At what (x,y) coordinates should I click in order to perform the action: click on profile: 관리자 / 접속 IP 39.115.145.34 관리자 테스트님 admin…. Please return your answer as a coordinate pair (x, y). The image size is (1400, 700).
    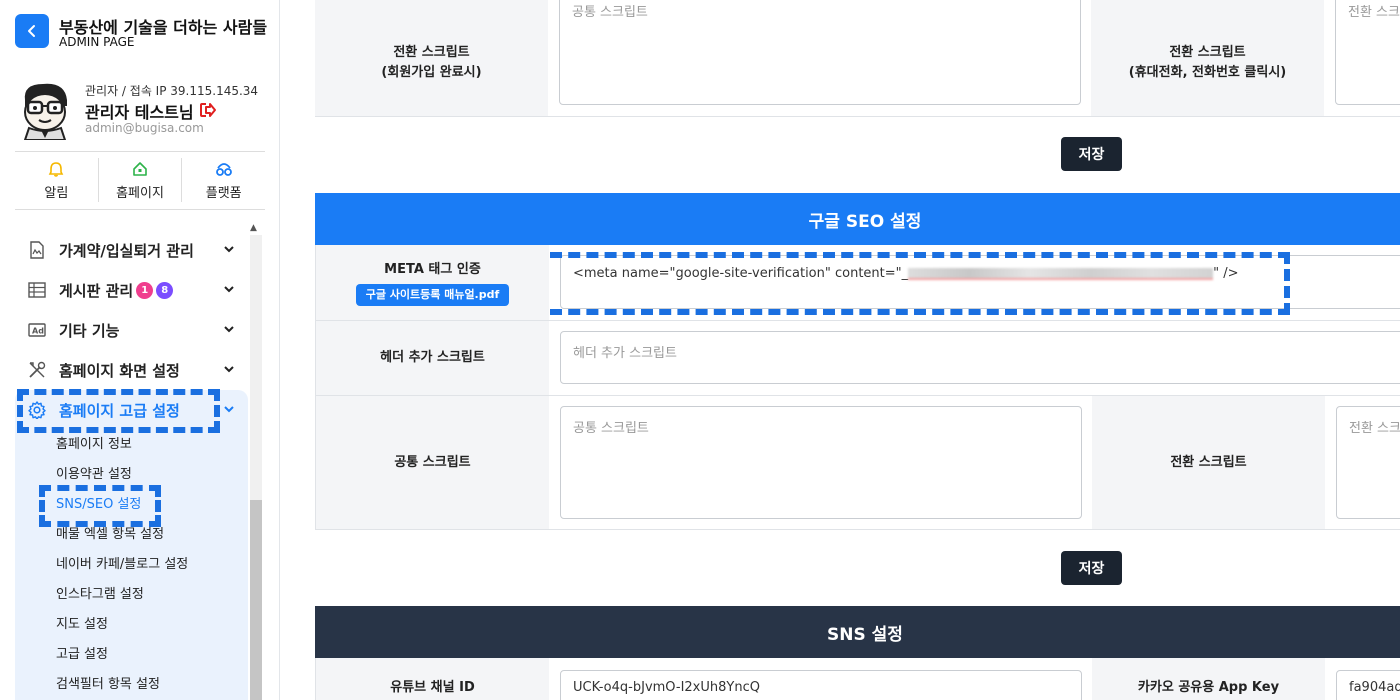
    Looking at the image, I should click on (140, 113).